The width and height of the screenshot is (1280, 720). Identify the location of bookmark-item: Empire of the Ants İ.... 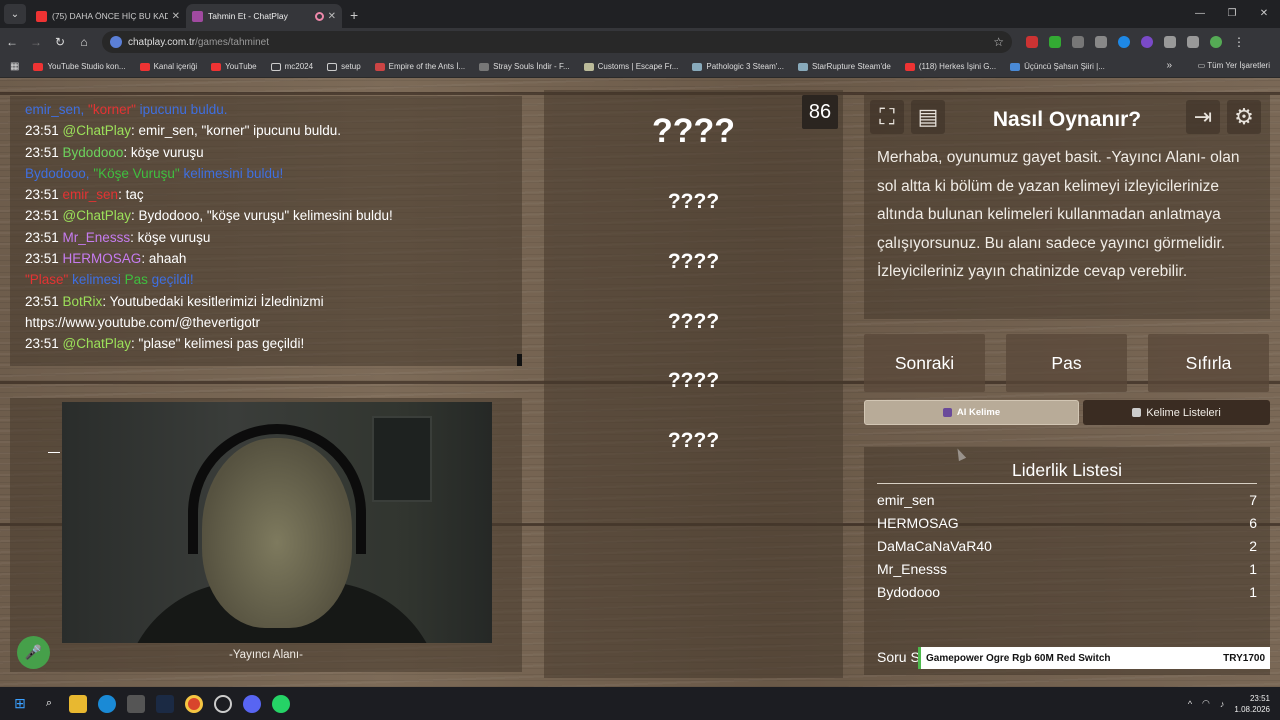
(419, 66).